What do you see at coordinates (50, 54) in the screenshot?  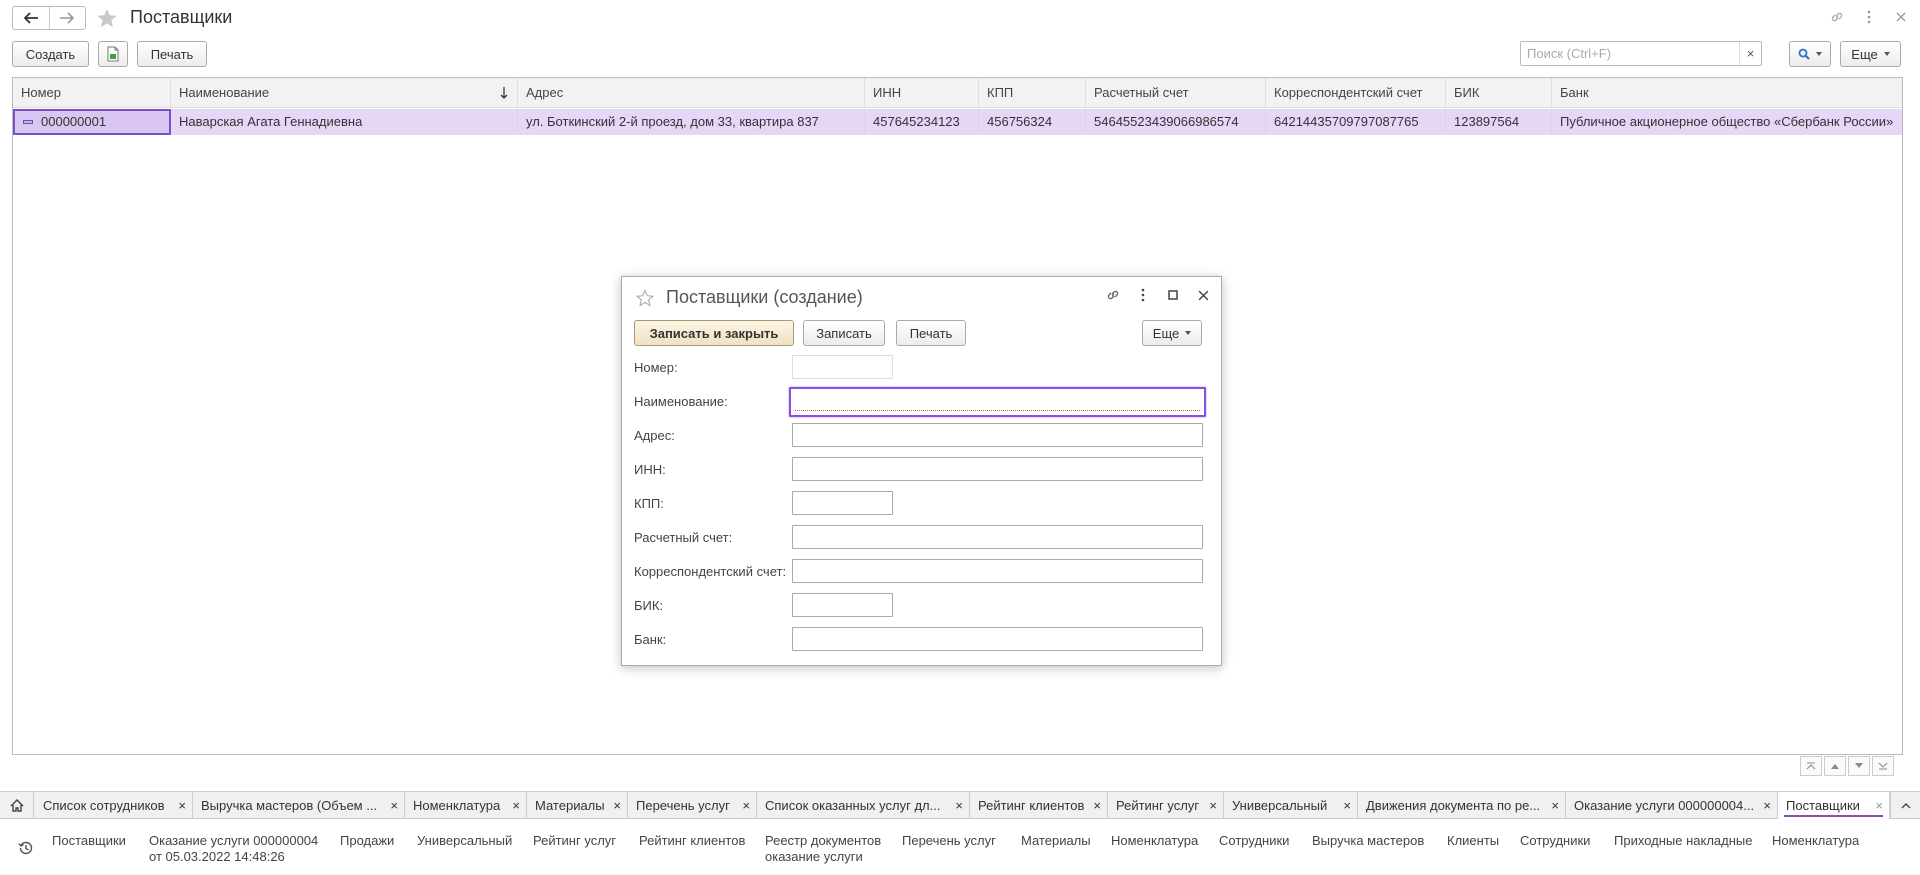 I see `create-button: Создать` at bounding box center [50, 54].